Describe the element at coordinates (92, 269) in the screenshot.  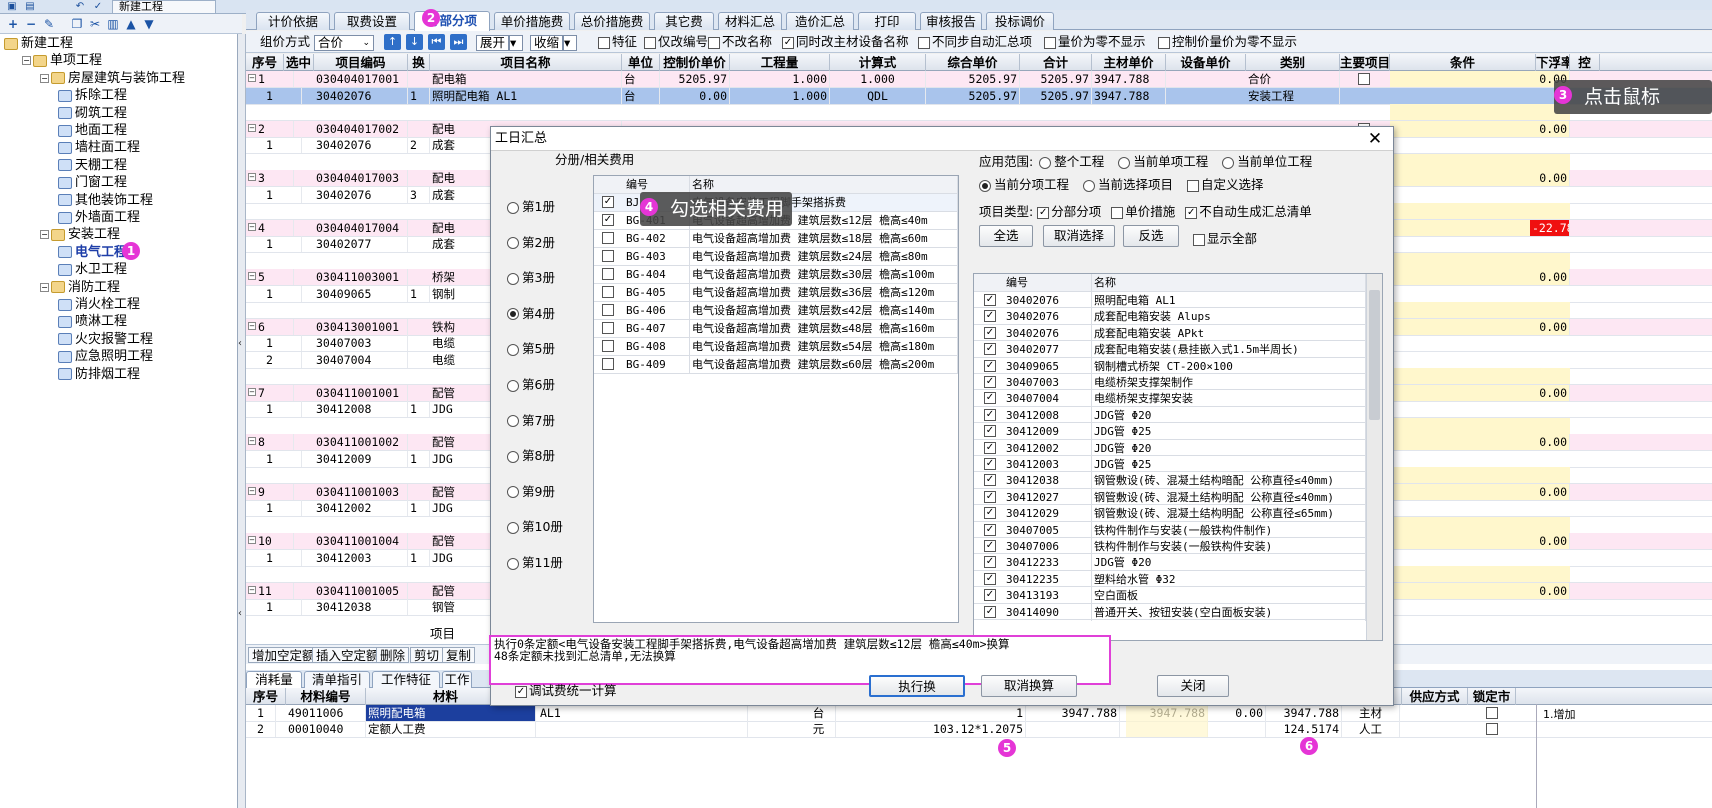
I see `tree-item: 水卫工程` at that location.